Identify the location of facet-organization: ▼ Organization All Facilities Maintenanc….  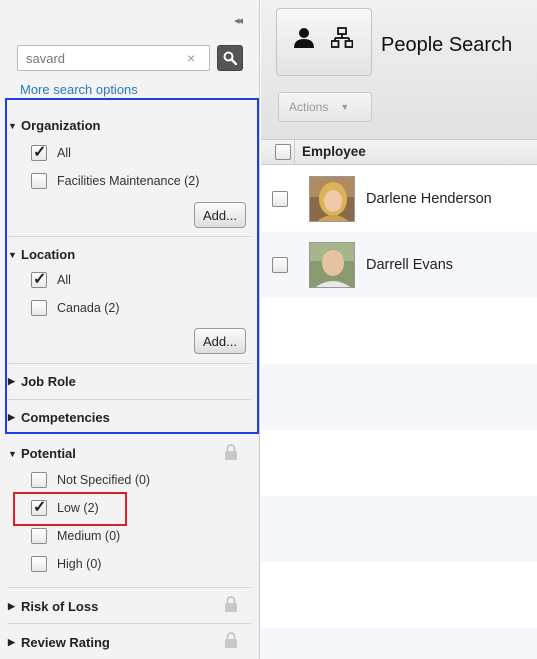
(130, 170).